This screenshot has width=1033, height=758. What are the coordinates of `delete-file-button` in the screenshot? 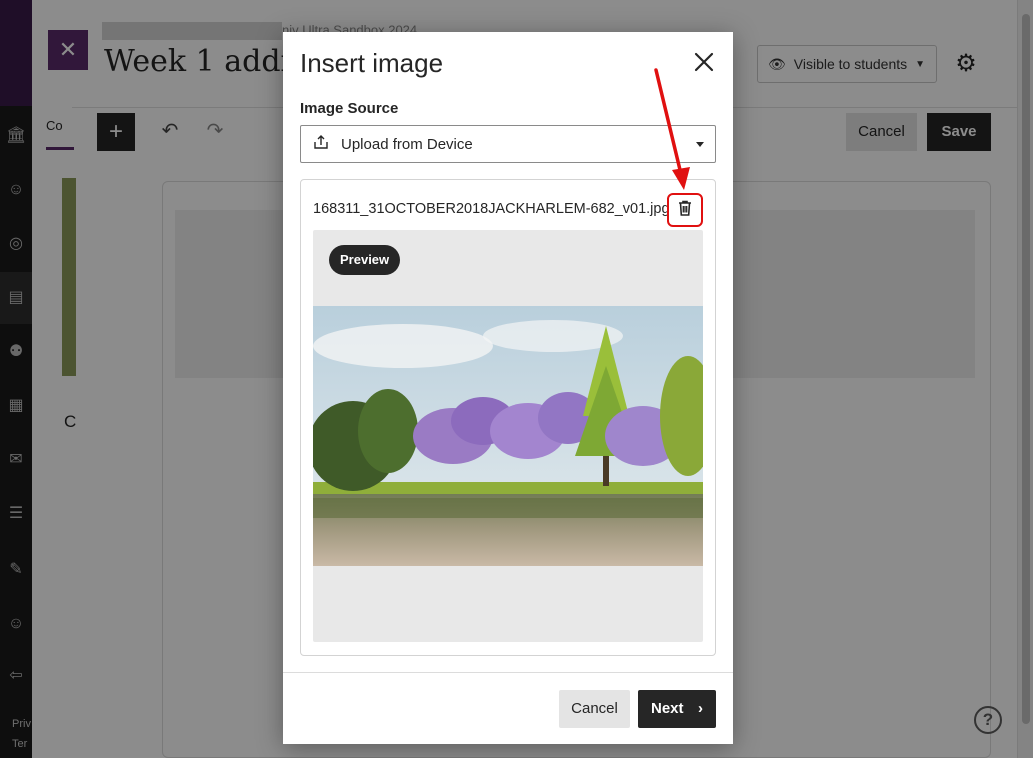 It's located at (685, 210).